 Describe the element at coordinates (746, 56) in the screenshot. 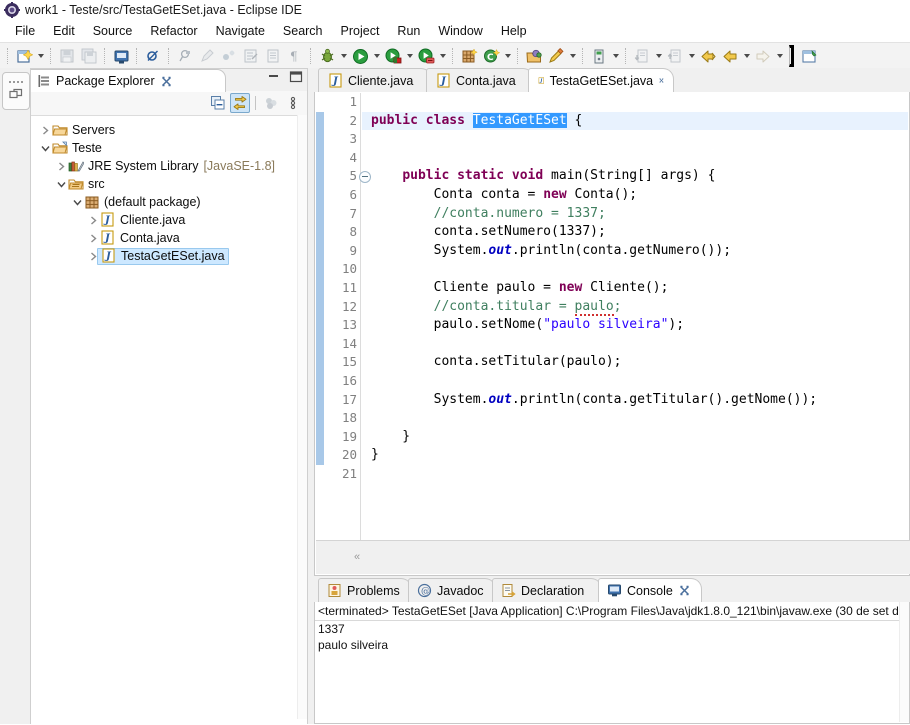

I see `back-dropdown-icon` at that location.